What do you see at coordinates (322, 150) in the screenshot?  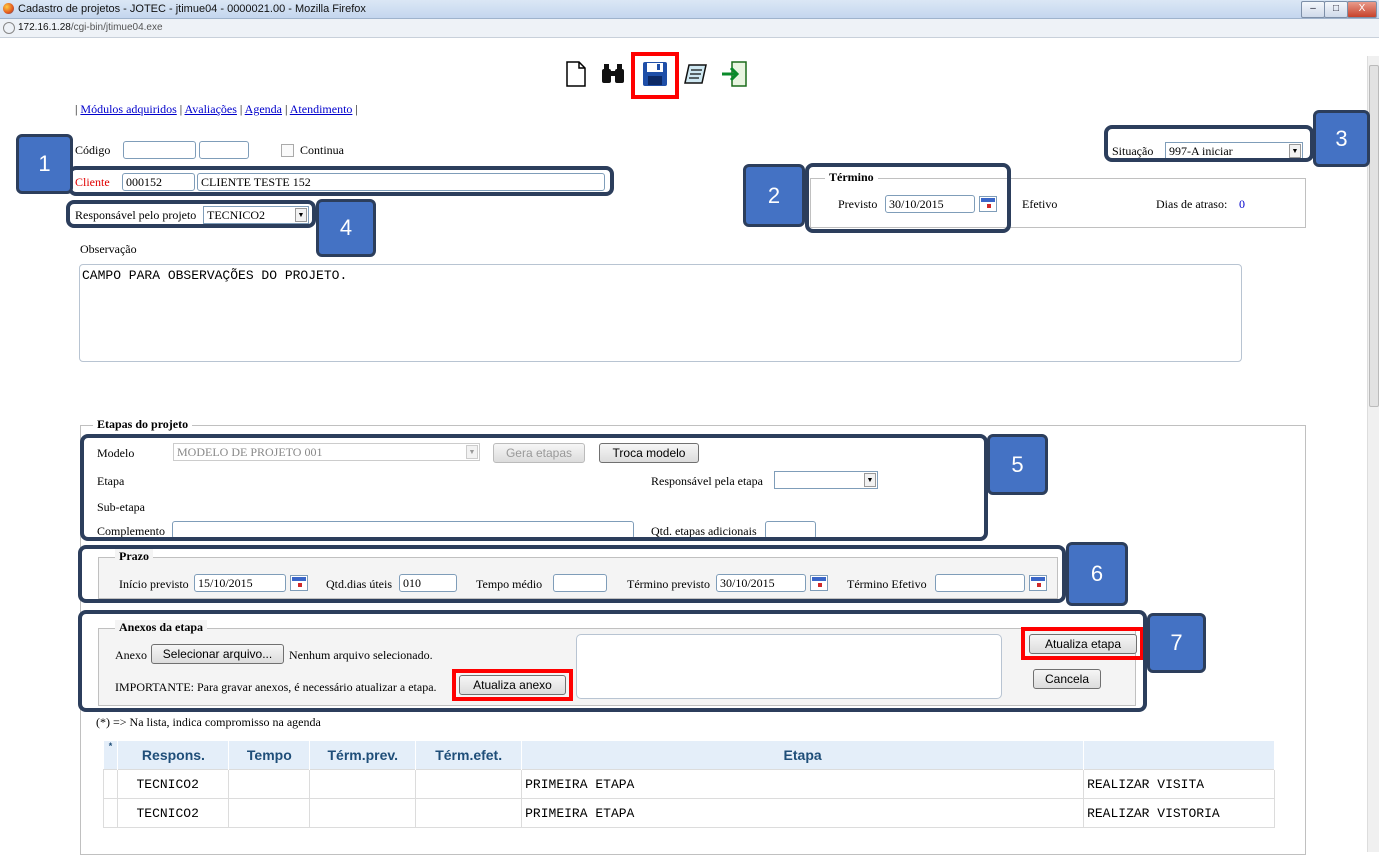 I see `continua-label: Continua` at bounding box center [322, 150].